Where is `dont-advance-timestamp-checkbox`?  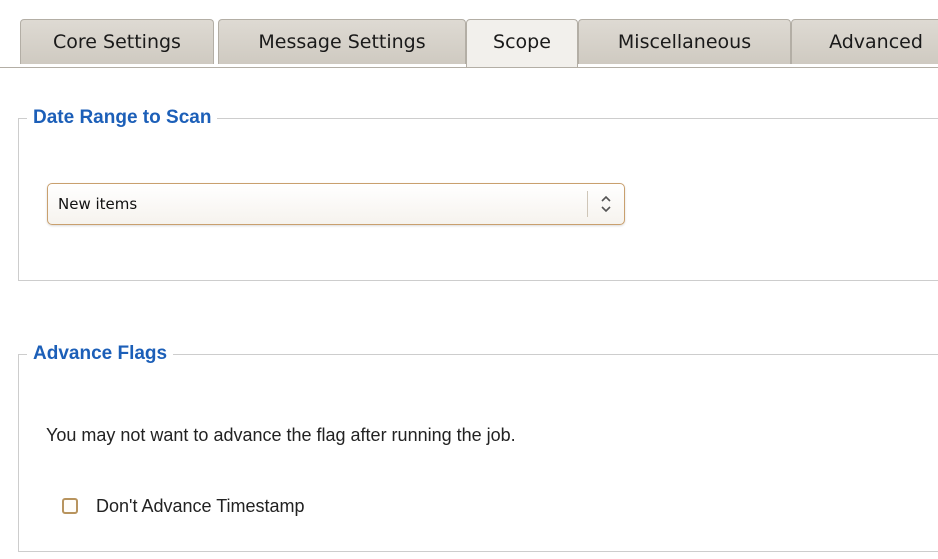
dont-advance-timestamp-checkbox is located at coordinates (70, 506).